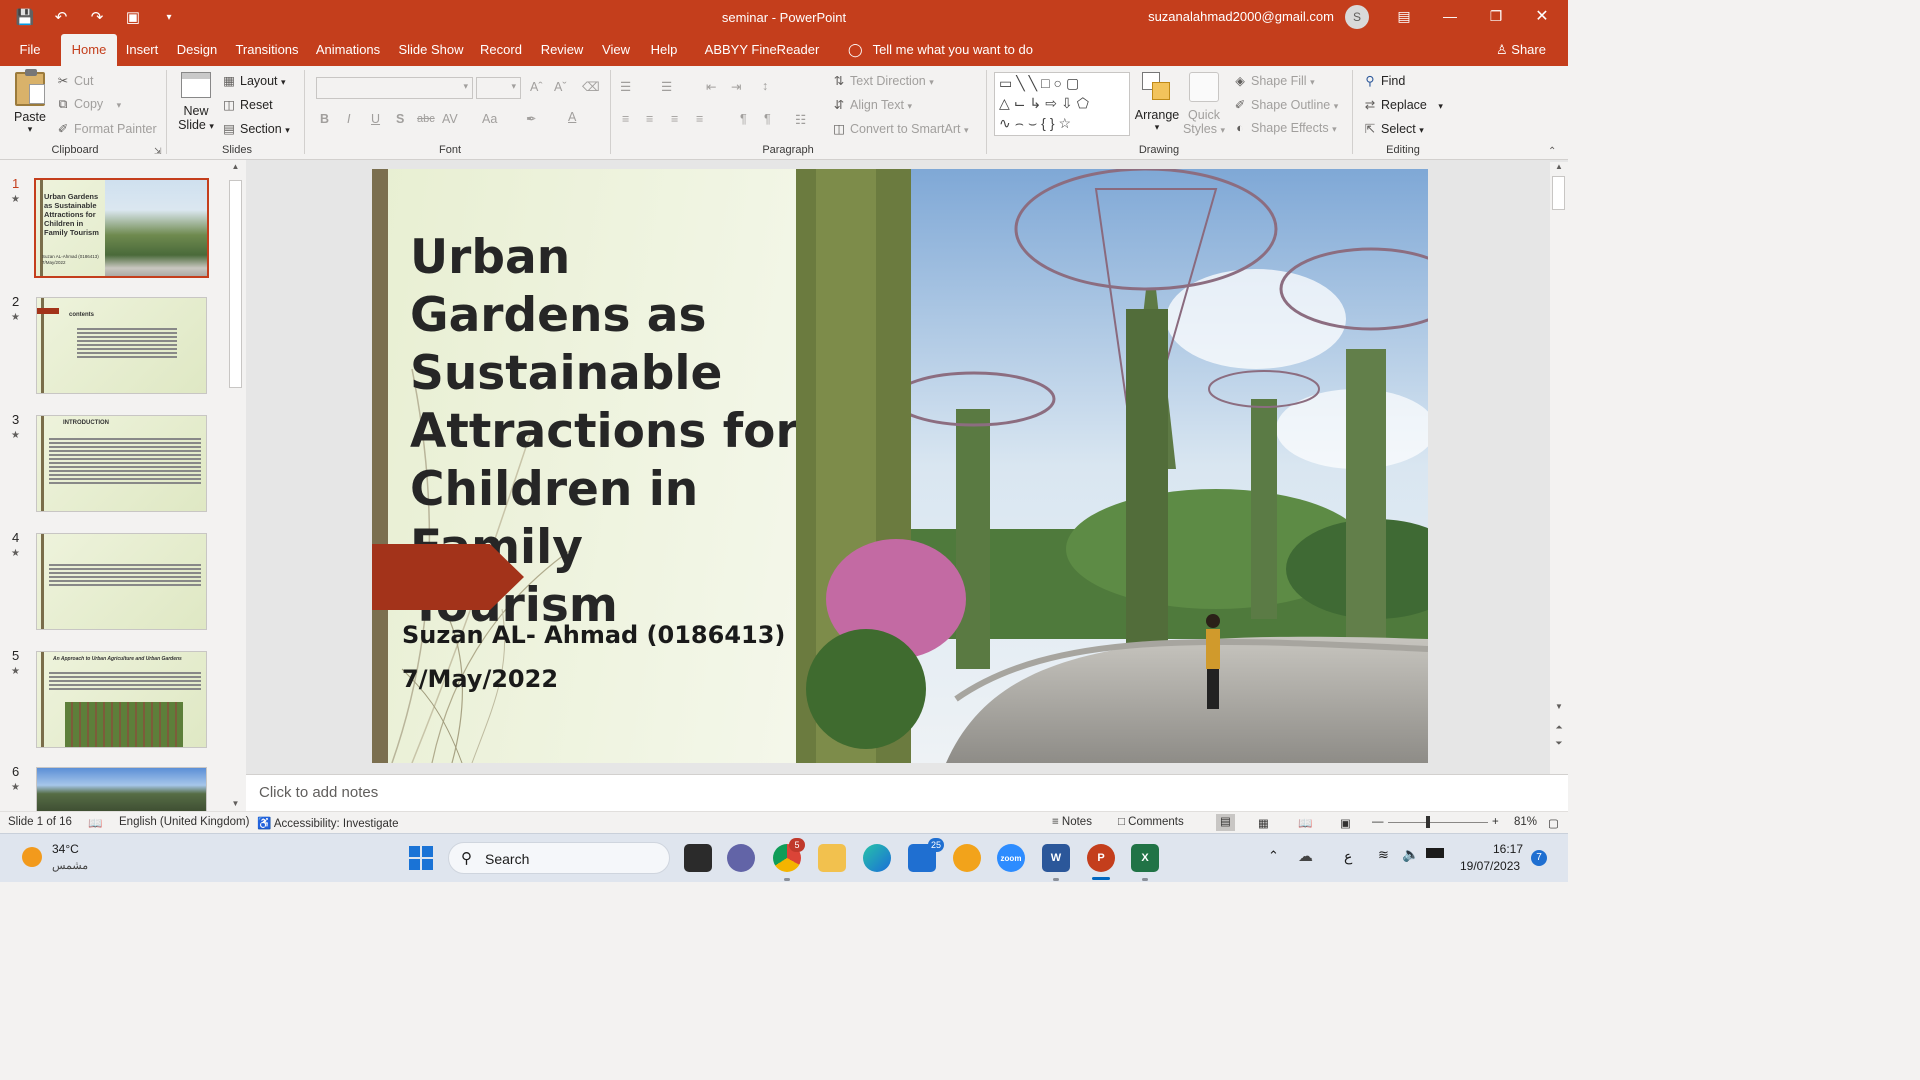 This screenshot has width=1920, height=1080. Describe the element at coordinates (30, 102) in the screenshot. I see `paste-button: Paste ▾` at that location.